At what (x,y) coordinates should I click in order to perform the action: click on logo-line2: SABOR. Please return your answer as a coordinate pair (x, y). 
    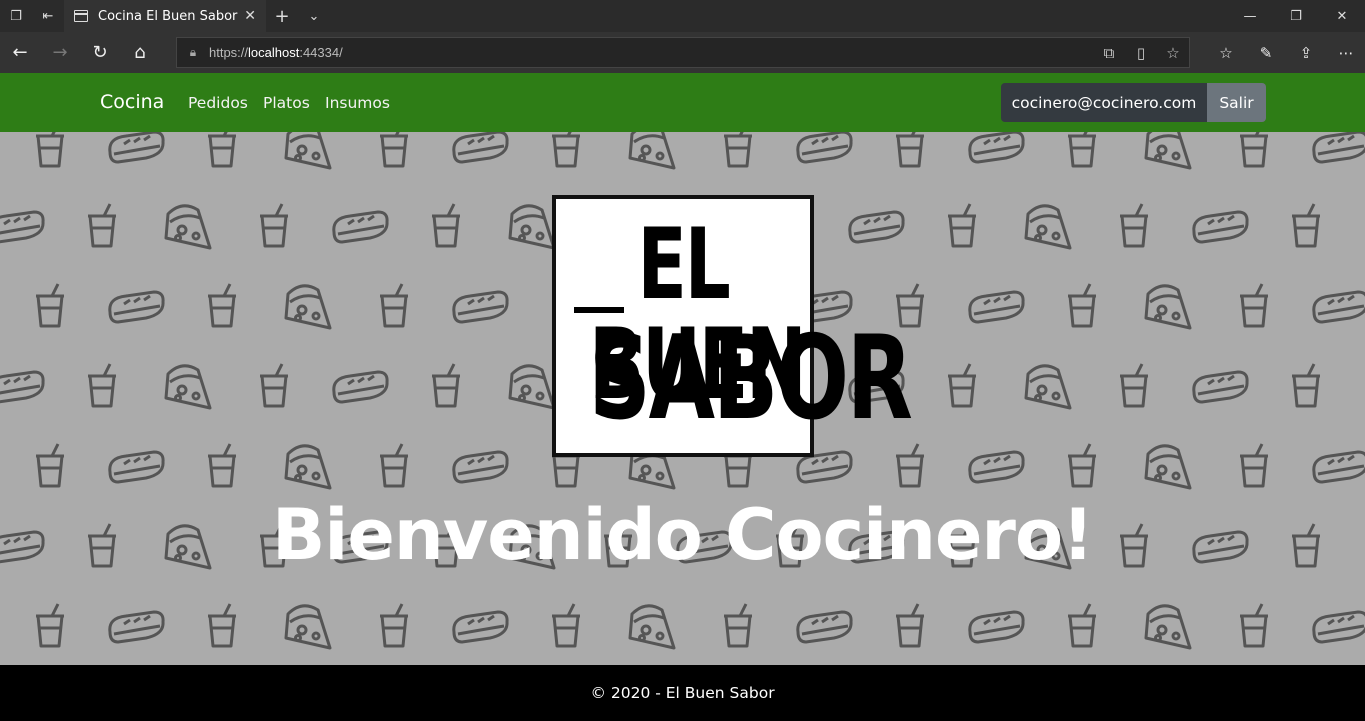
    Looking at the image, I should click on (751, 378).